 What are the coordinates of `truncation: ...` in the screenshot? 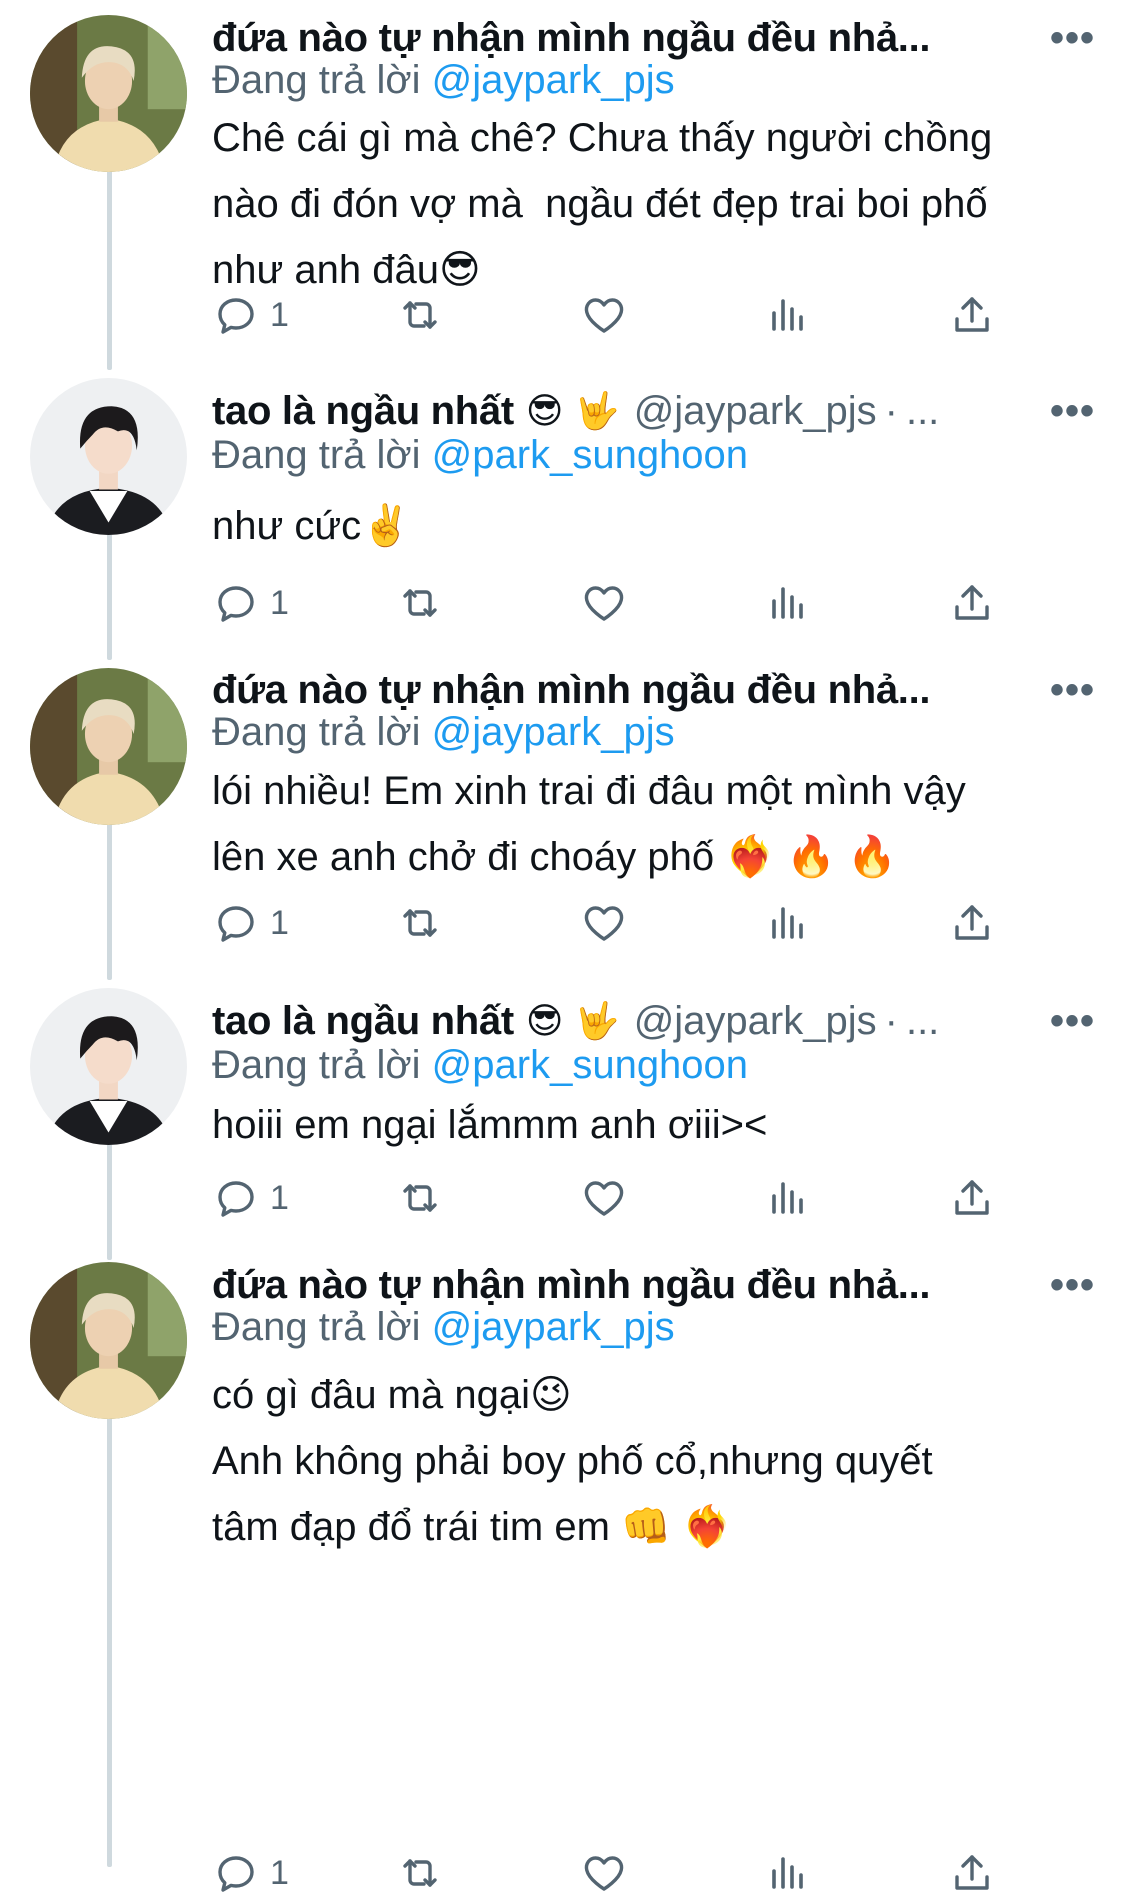 It's located at (922, 1020).